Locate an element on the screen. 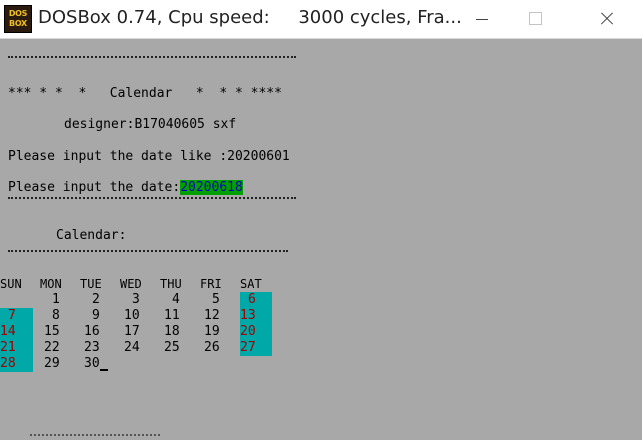  calendar-day: 5 is located at coordinates (216, 299).